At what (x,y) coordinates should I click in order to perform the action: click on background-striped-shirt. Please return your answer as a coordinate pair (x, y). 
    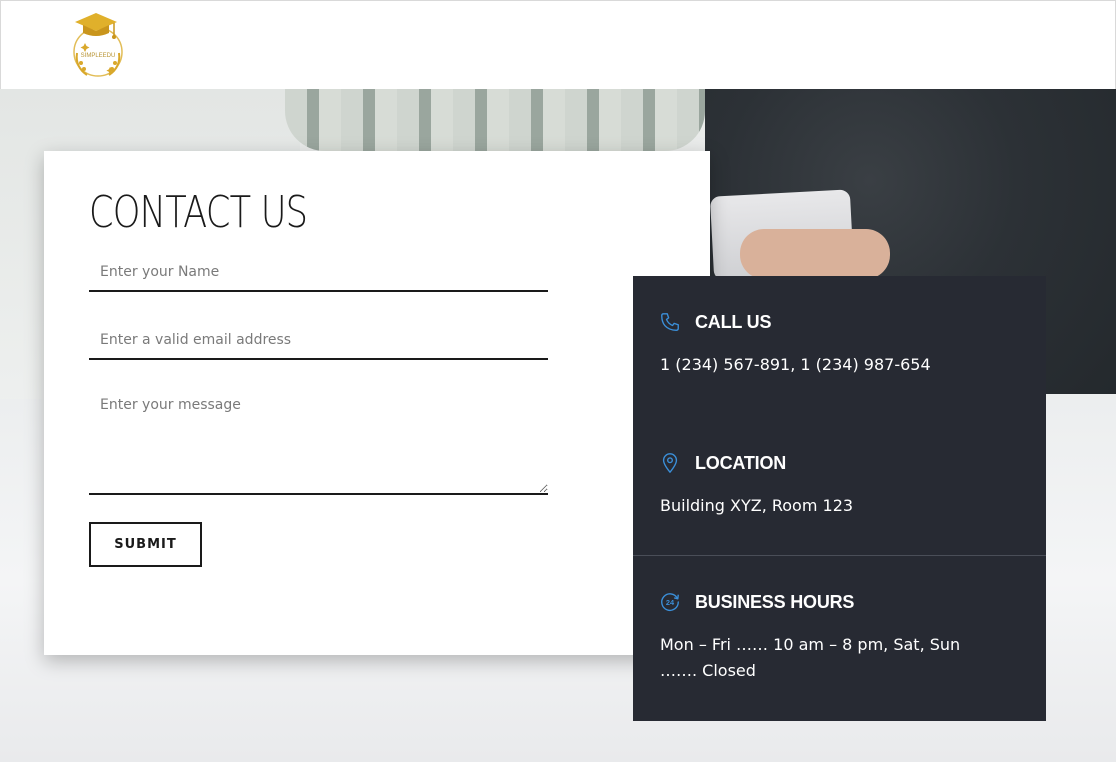
    Looking at the image, I should click on (495, 120).